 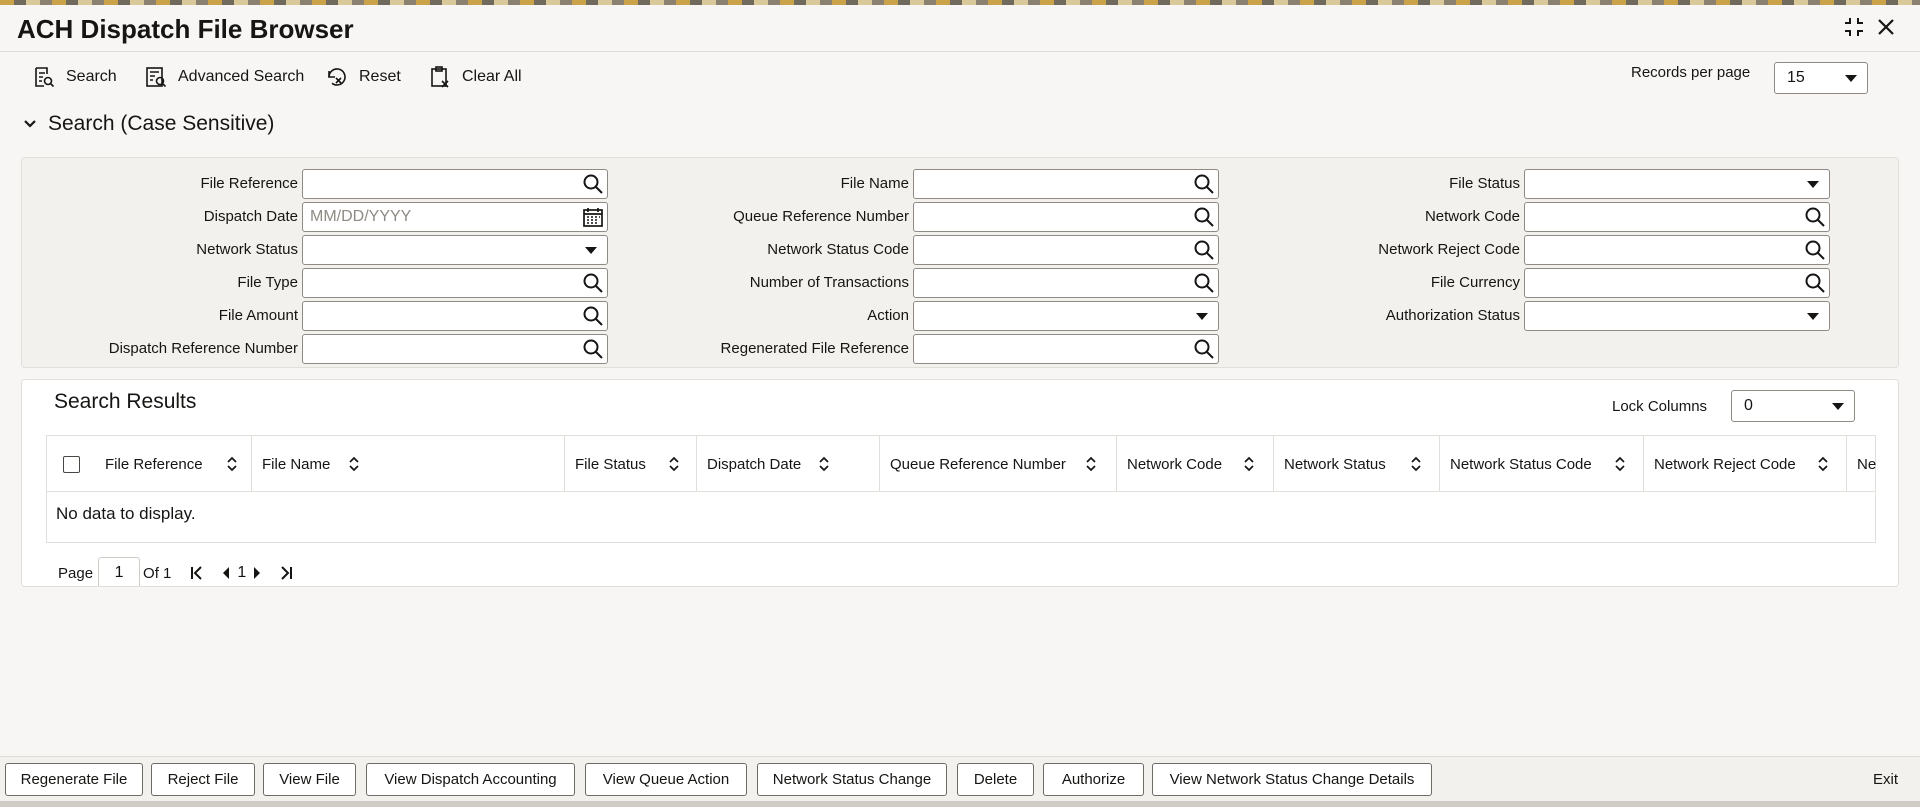 What do you see at coordinates (1066, 349) in the screenshot?
I see `regenerated-file-reference-input` at bounding box center [1066, 349].